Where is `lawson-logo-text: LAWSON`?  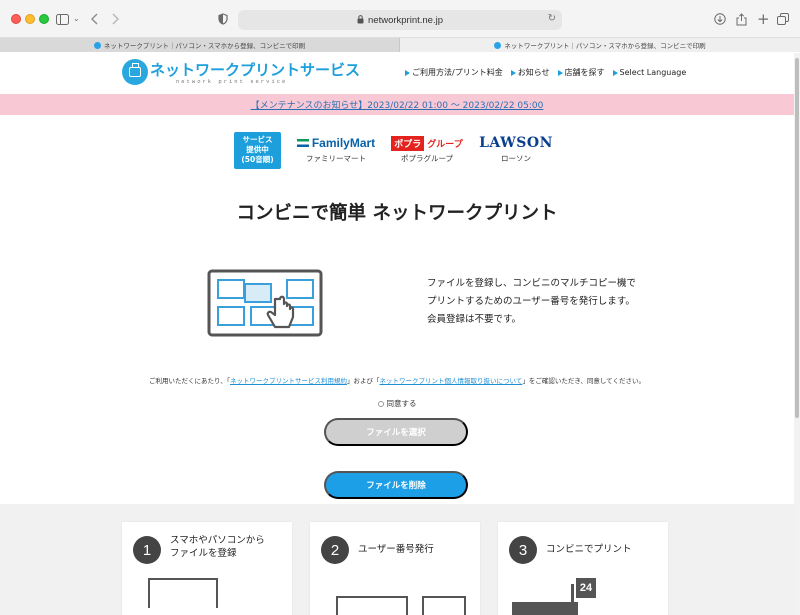
lawson-logo-text: LAWSON is located at coordinates (516, 143).